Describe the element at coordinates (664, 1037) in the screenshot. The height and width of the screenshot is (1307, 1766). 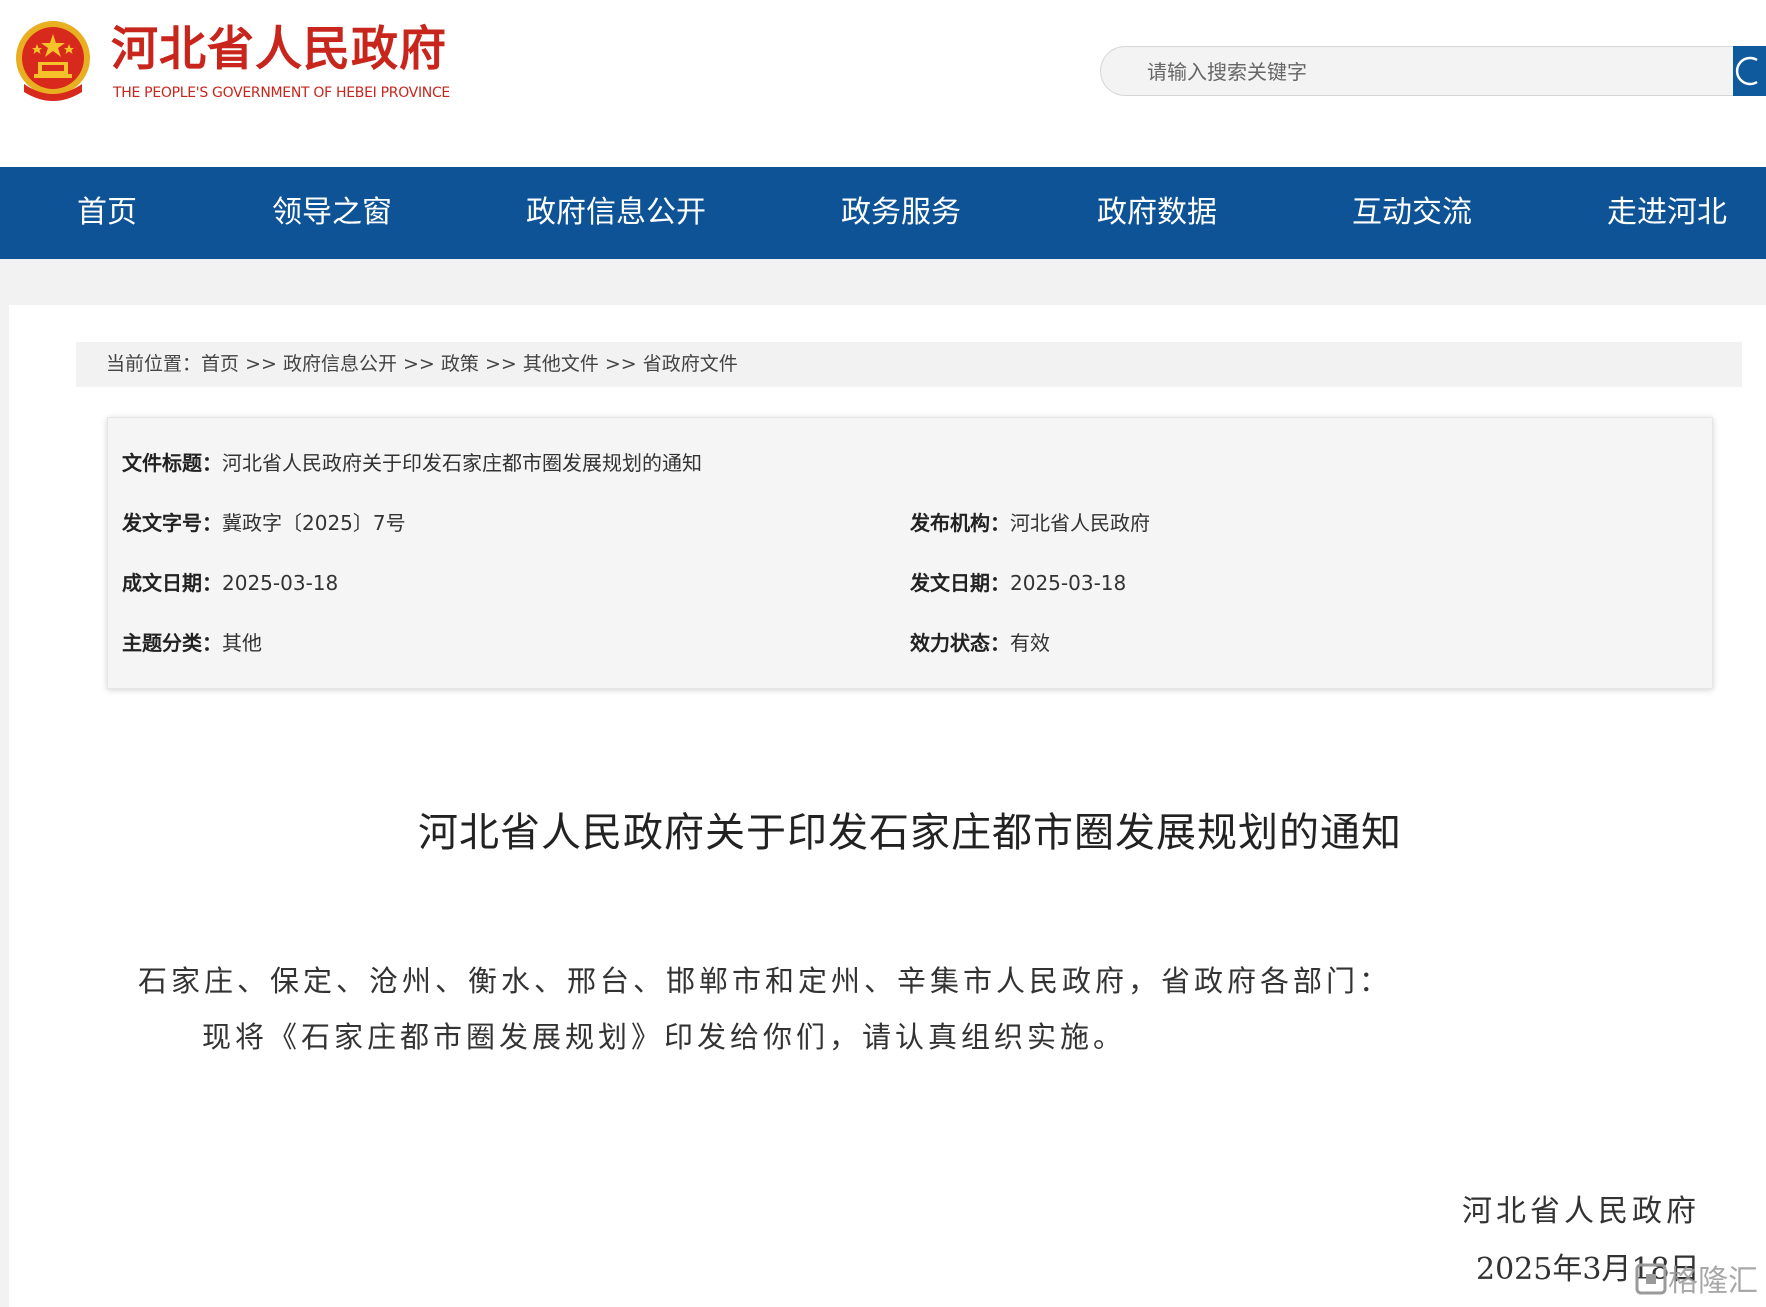
I see `document-body: 现将《石家庄都市圈发展规划》印发给你们，请认真组织实施。` at that location.